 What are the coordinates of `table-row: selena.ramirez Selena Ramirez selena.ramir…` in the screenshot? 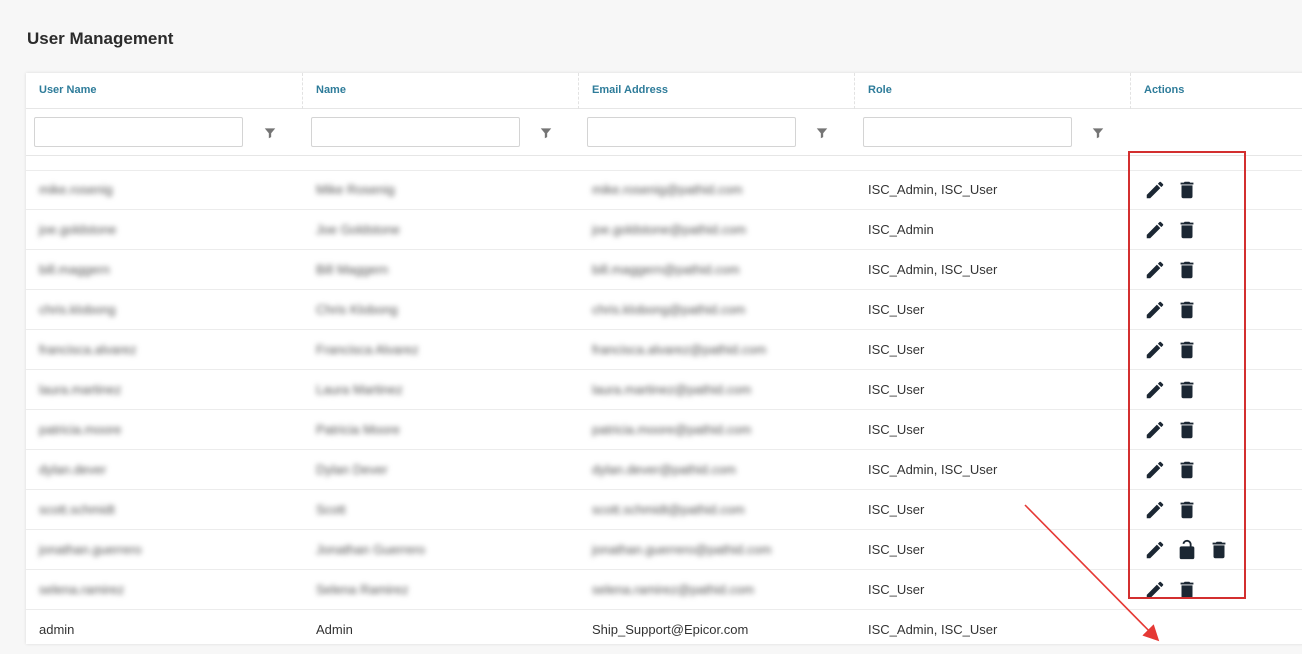 It's located at (664, 590).